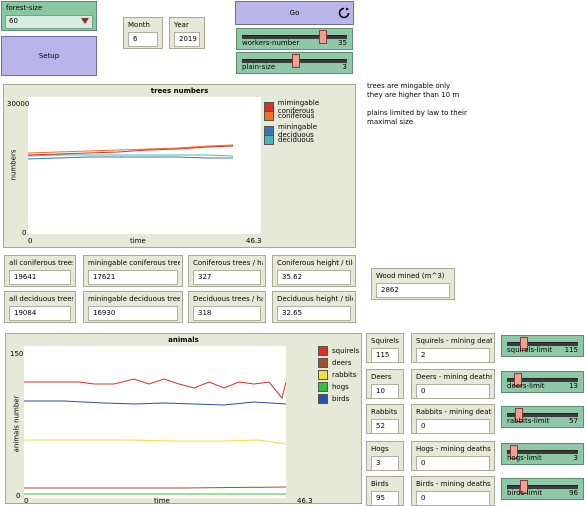 This screenshot has width=586, height=506. Describe the element at coordinates (384, 412) in the screenshot. I see `monitor-label: Rabbits` at that location.